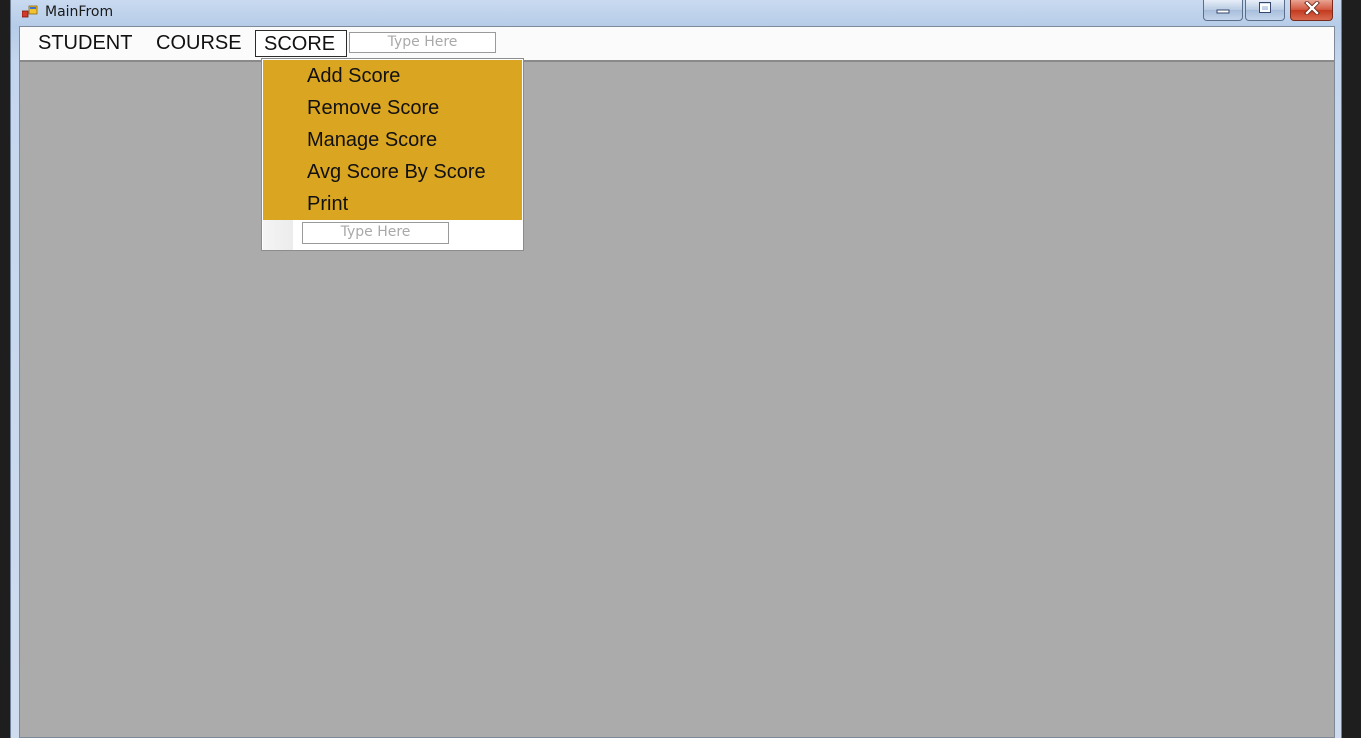 The image size is (1361, 738). Describe the element at coordinates (85, 43) in the screenshot. I see `menu-student: STUDENT` at that location.